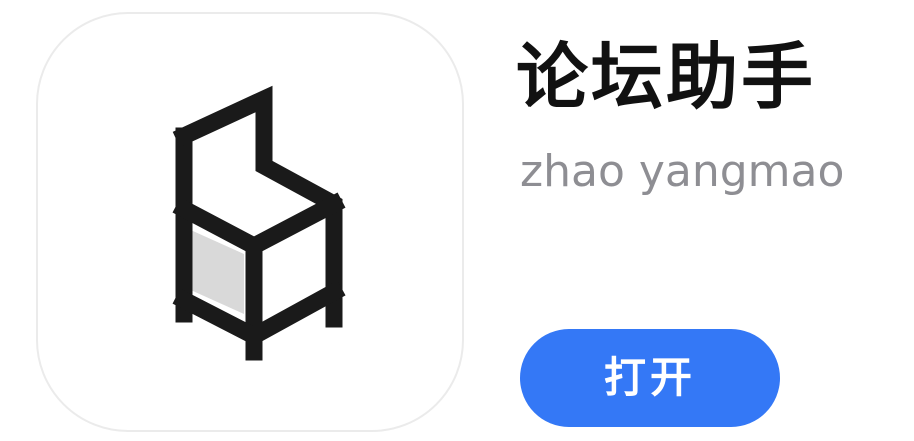 The height and width of the screenshot is (441, 914). Describe the element at coordinates (650, 378) in the screenshot. I see `open-button: 打开` at that location.